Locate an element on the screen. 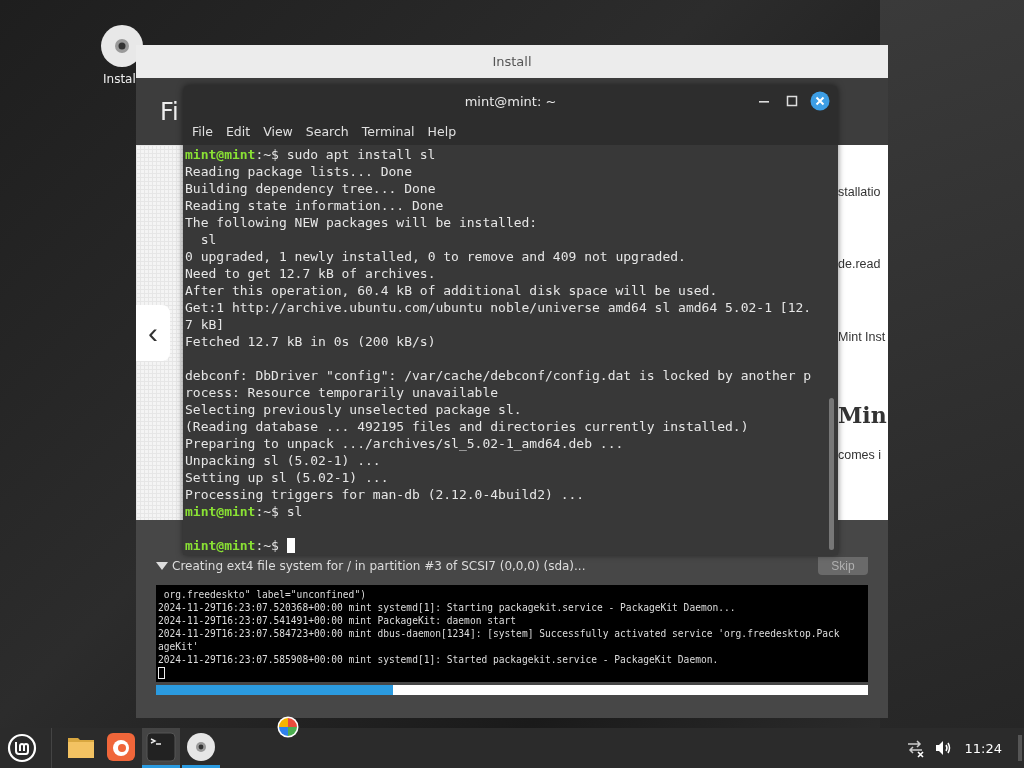 The height and width of the screenshot is (768, 1024). disc-icon is located at coordinates (201, 746).